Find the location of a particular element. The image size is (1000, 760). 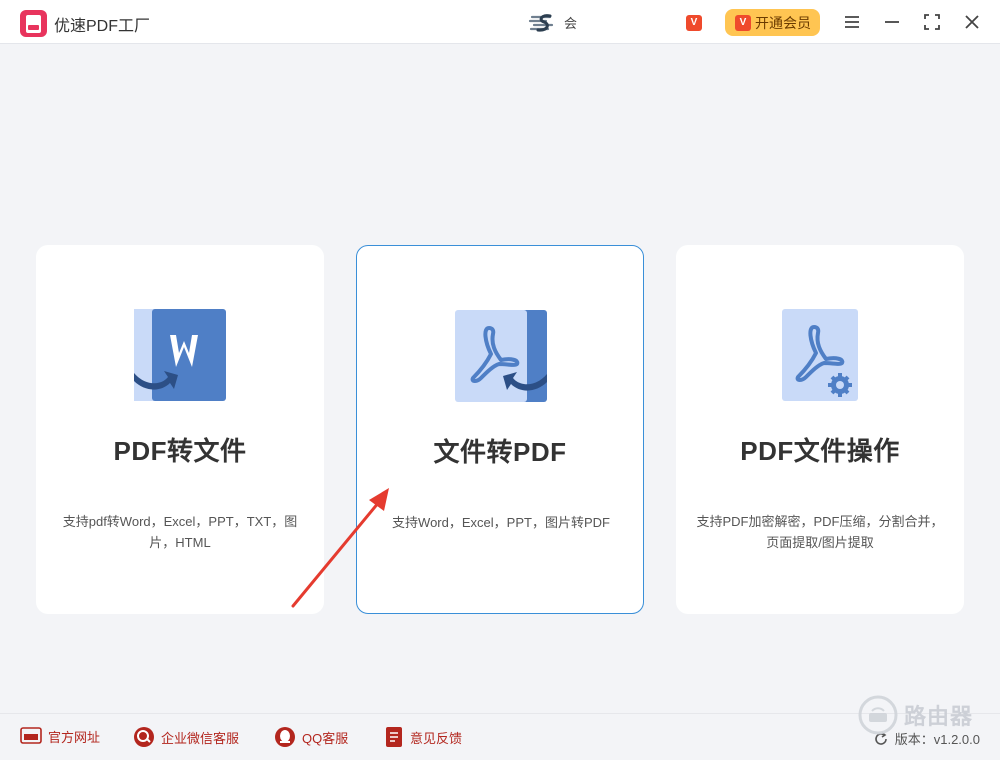

card-description: 支持Word，Excel，PPT，图片转PDF is located at coordinates (501, 522).